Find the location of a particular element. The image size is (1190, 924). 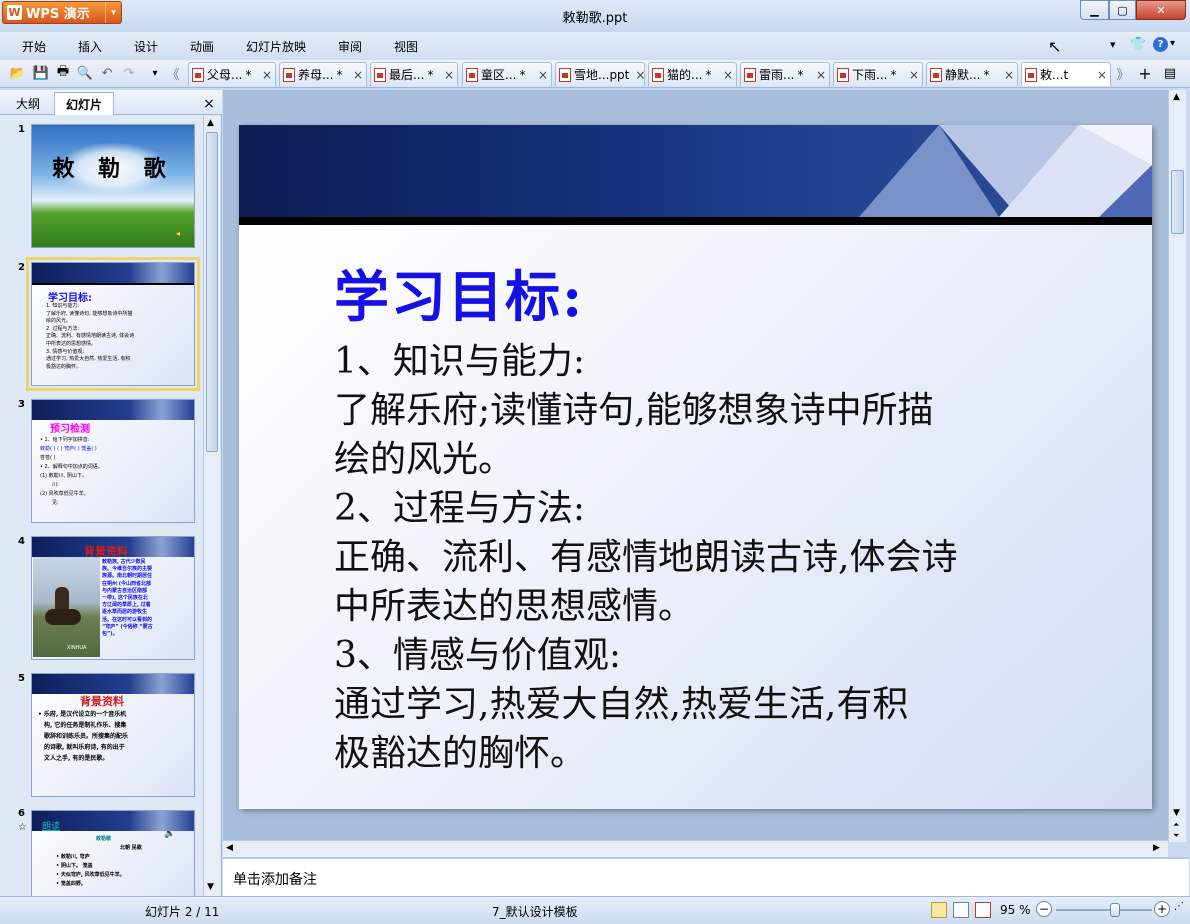

horse-rider-photo: XINHUA is located at coordinates (66, 607).